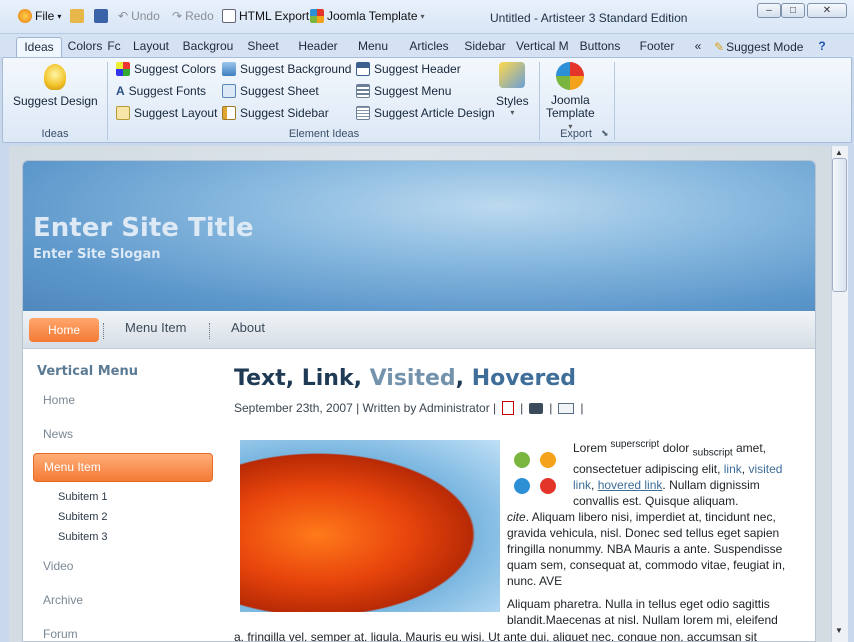 Image resolution: width=854 pixels, height=642 pixels. I want to click on undo-button: ↶ Undo, so click(139, 16).